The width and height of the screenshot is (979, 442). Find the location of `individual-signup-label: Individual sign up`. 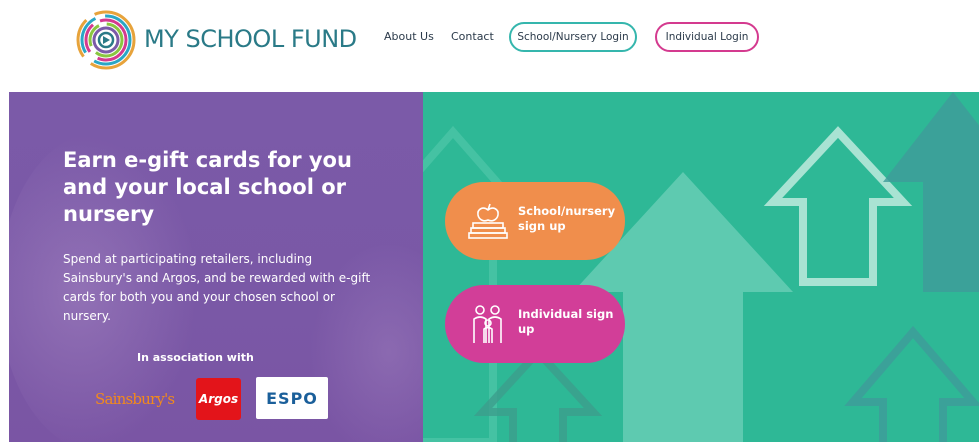

individual-signup-label: Individual sign up is located at coordinates (566, 321).